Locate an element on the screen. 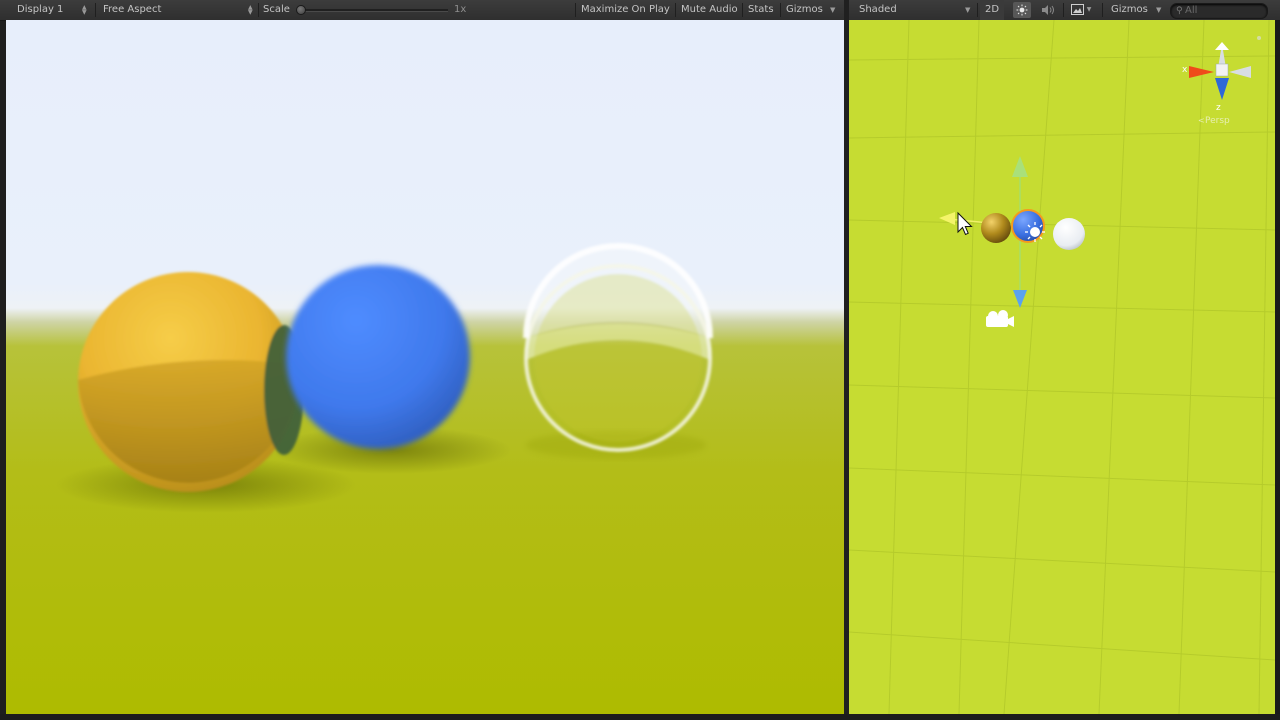 This screenshot has height=720, width=1280. projection-arrow-icon: < is located at coordinates (1201, 120).